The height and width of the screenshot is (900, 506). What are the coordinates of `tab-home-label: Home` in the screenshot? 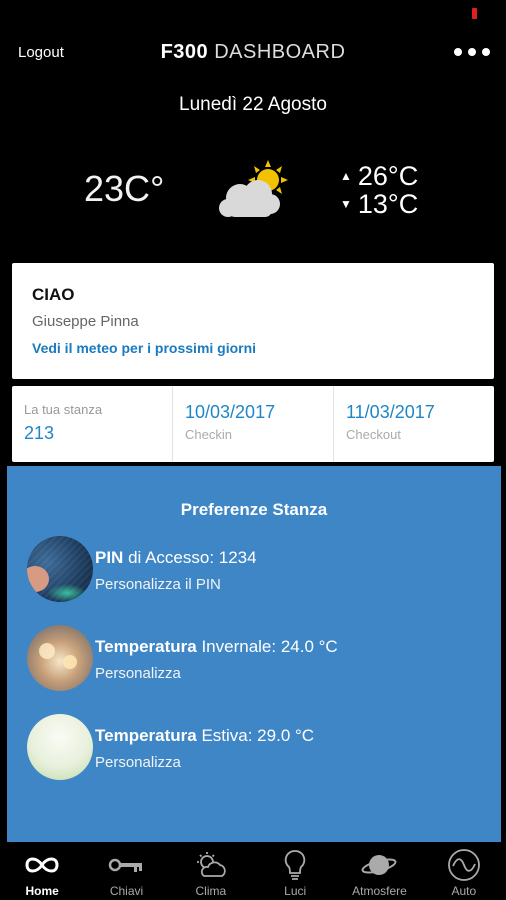 It's located at (42, 891).